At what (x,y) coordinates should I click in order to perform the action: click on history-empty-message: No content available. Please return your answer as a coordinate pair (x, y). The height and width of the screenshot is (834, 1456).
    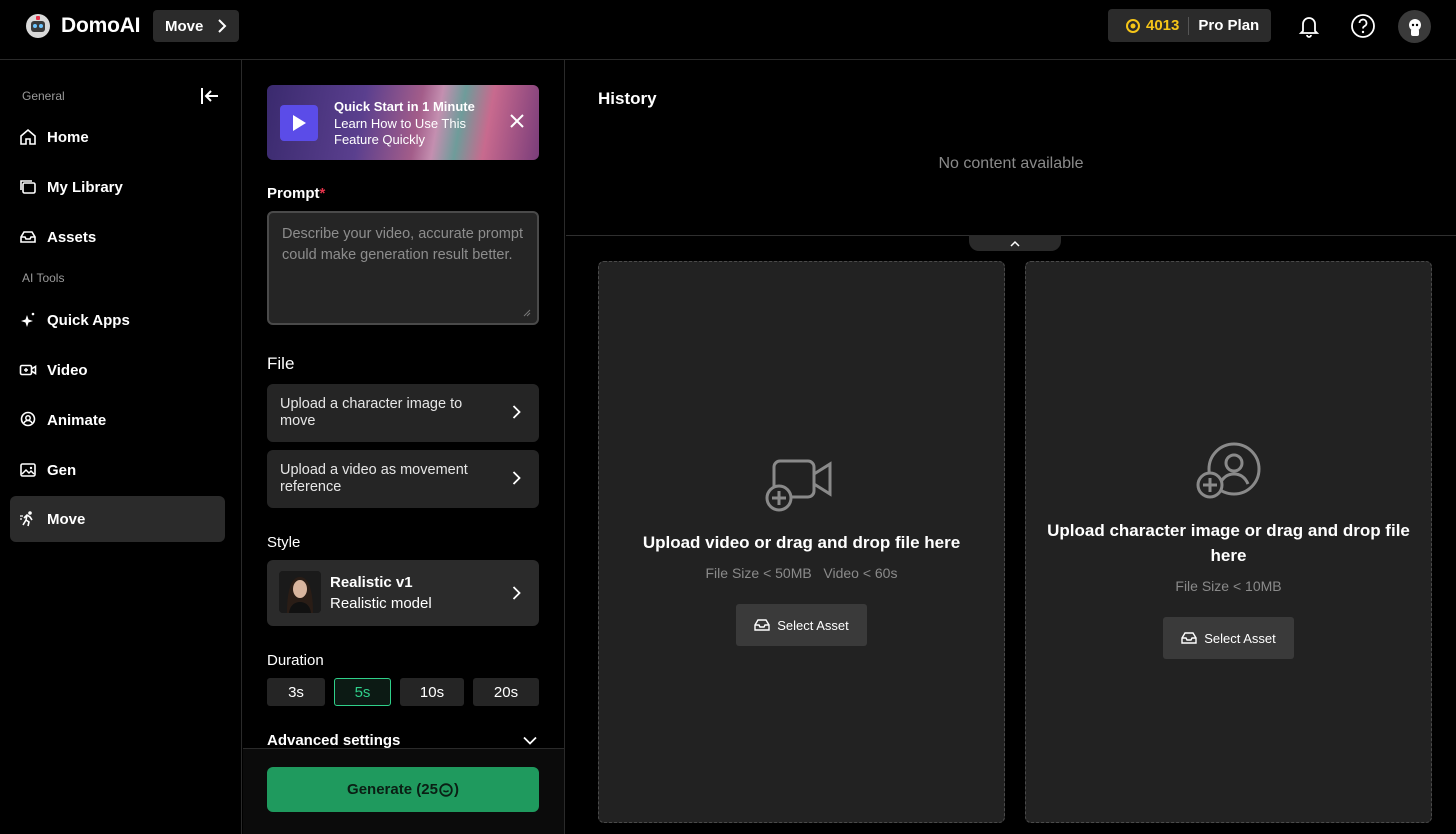
    Looking at the image, I should click on (1011, 163).